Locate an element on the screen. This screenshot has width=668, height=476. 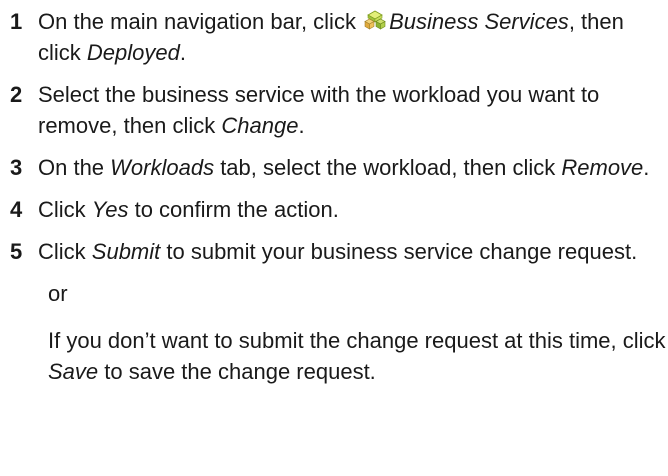
step-number: 4 is located at coordinates (16, 209).